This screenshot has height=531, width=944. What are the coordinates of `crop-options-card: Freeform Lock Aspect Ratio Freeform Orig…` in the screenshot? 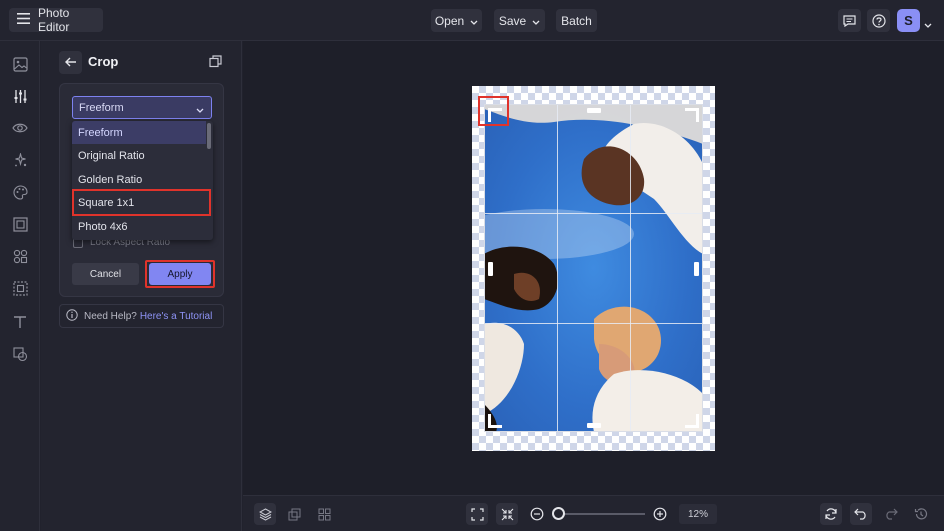 It's located at (141, 190).